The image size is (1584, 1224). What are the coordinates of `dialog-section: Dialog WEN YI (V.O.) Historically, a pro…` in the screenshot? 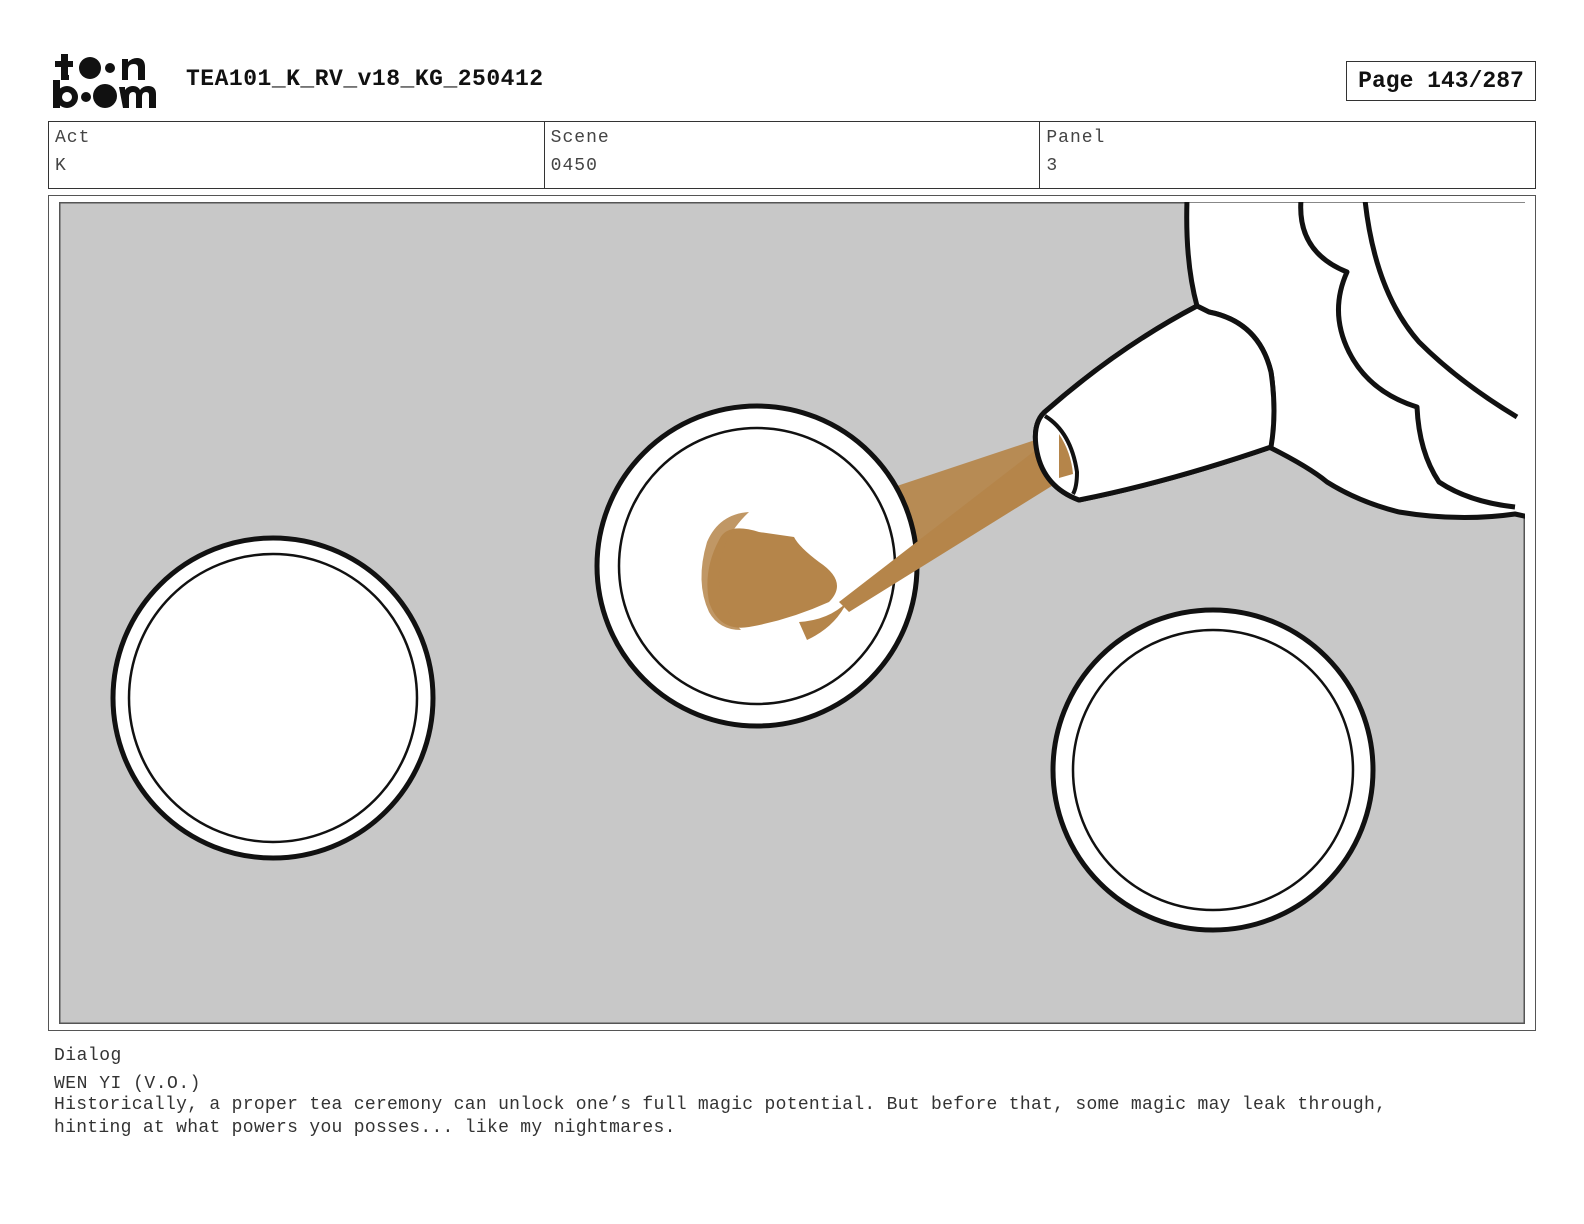 It's located at (794, 1093).